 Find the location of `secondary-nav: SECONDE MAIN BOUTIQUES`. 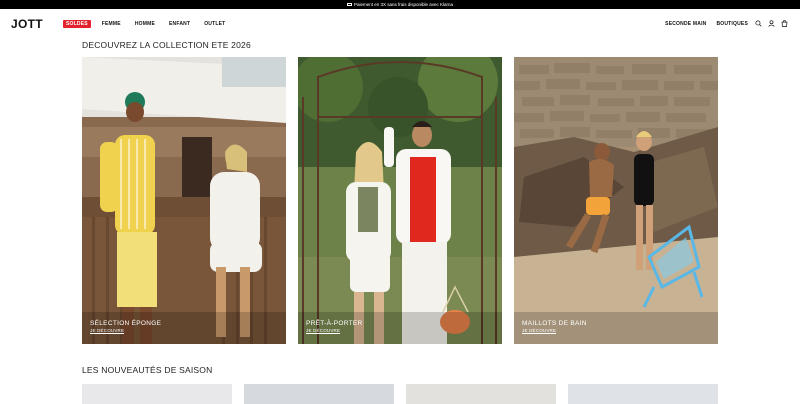

secondary-nav: SECONDE MAIN BOUTIQUES is located at coordinates (706, 24).